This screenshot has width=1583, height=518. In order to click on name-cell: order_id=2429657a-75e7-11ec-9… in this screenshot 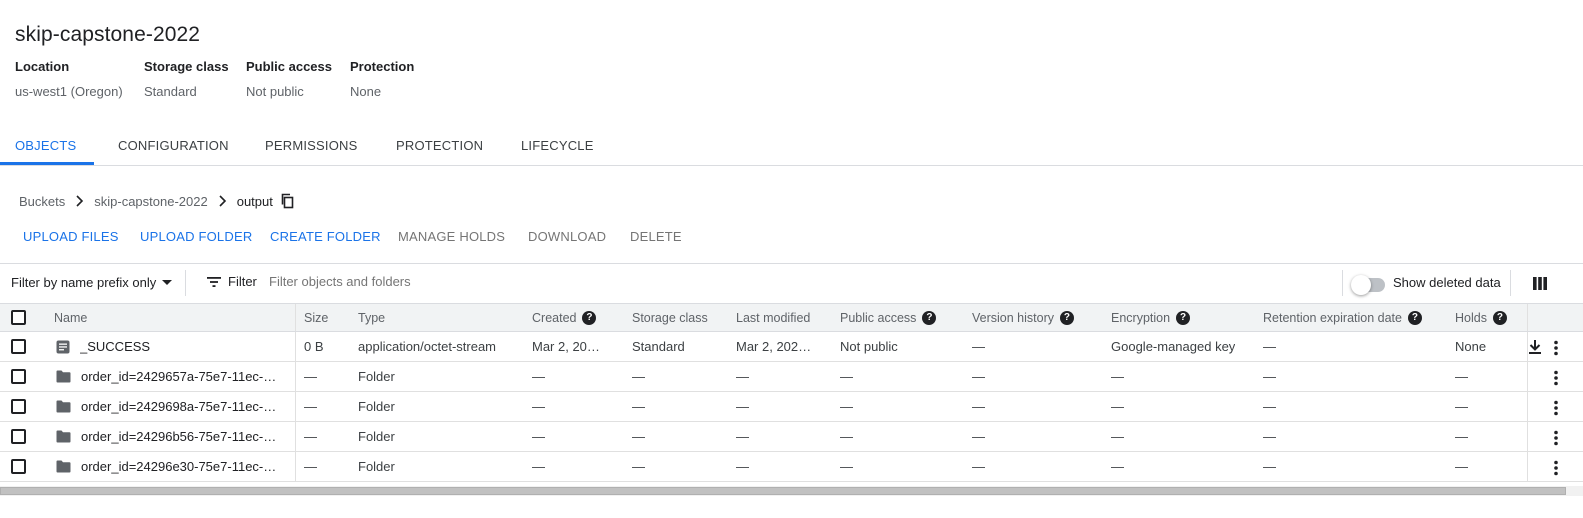, I will do `click(167, 376)`.